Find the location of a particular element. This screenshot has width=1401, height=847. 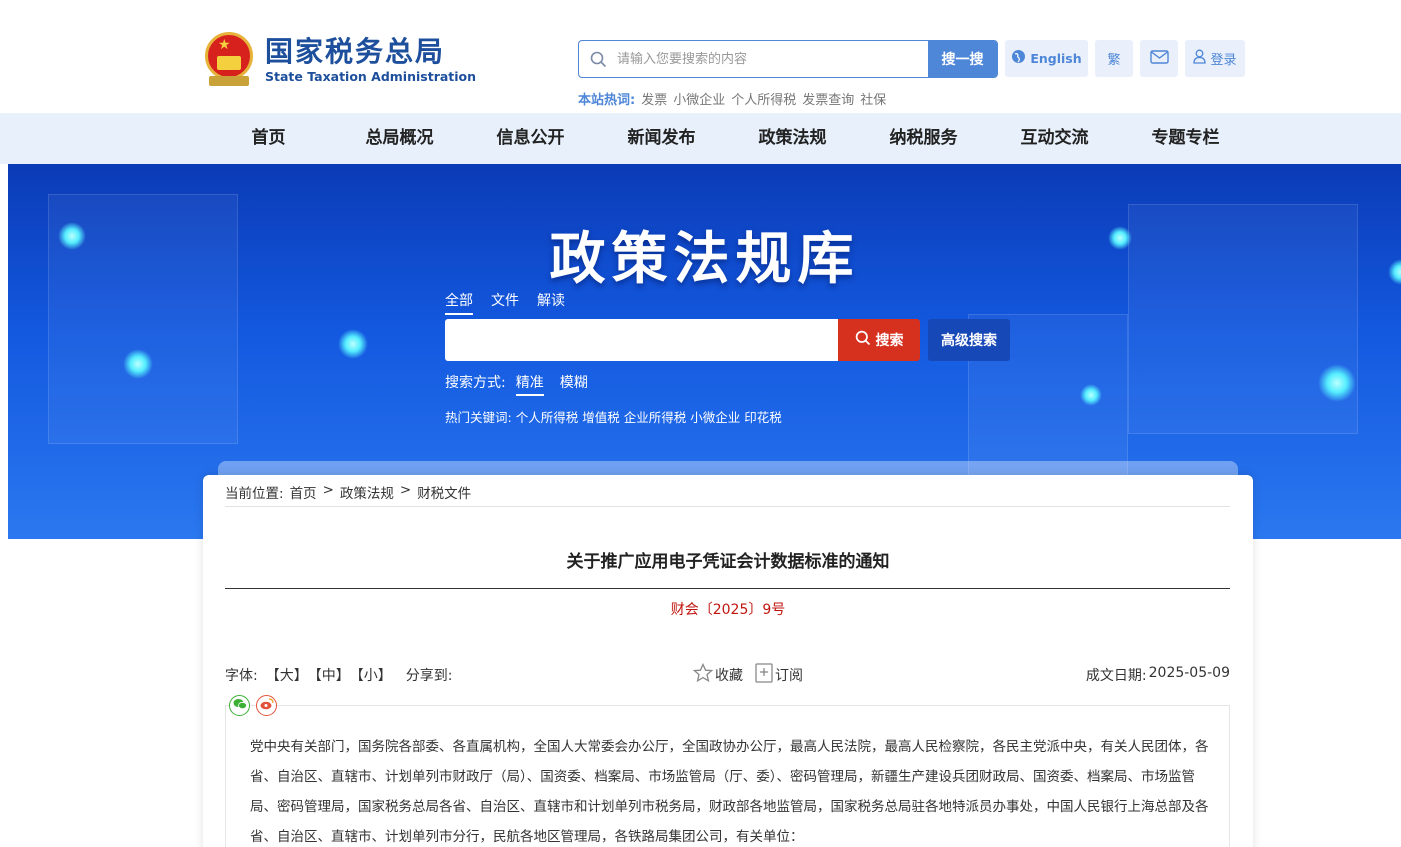

article-title: 关于推广应用电子凭证会计数据标准的通知 is located at coordinates (728, 562).